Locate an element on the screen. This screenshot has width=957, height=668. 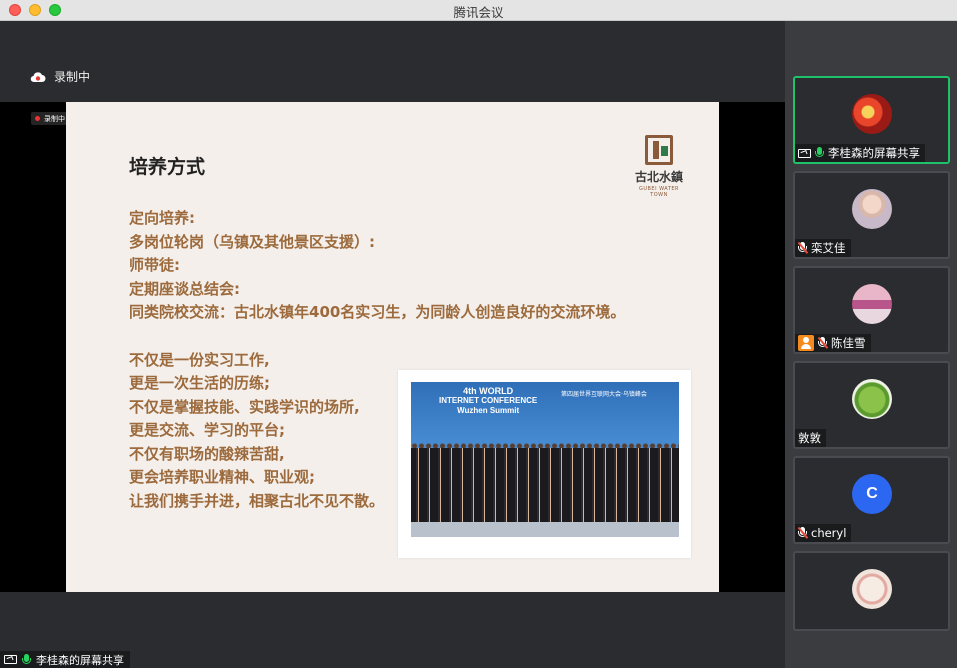
screen-share-label: 李桂森的屏幕共享 is located at coordinates (65, 659).